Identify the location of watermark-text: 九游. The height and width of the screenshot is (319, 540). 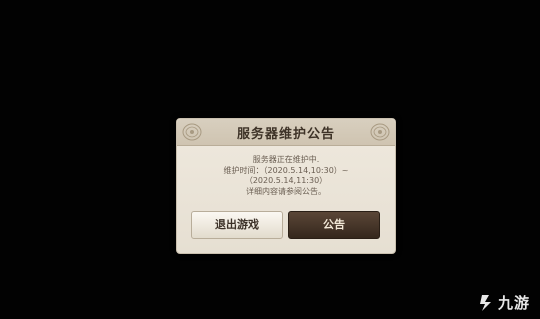
(513, 303).